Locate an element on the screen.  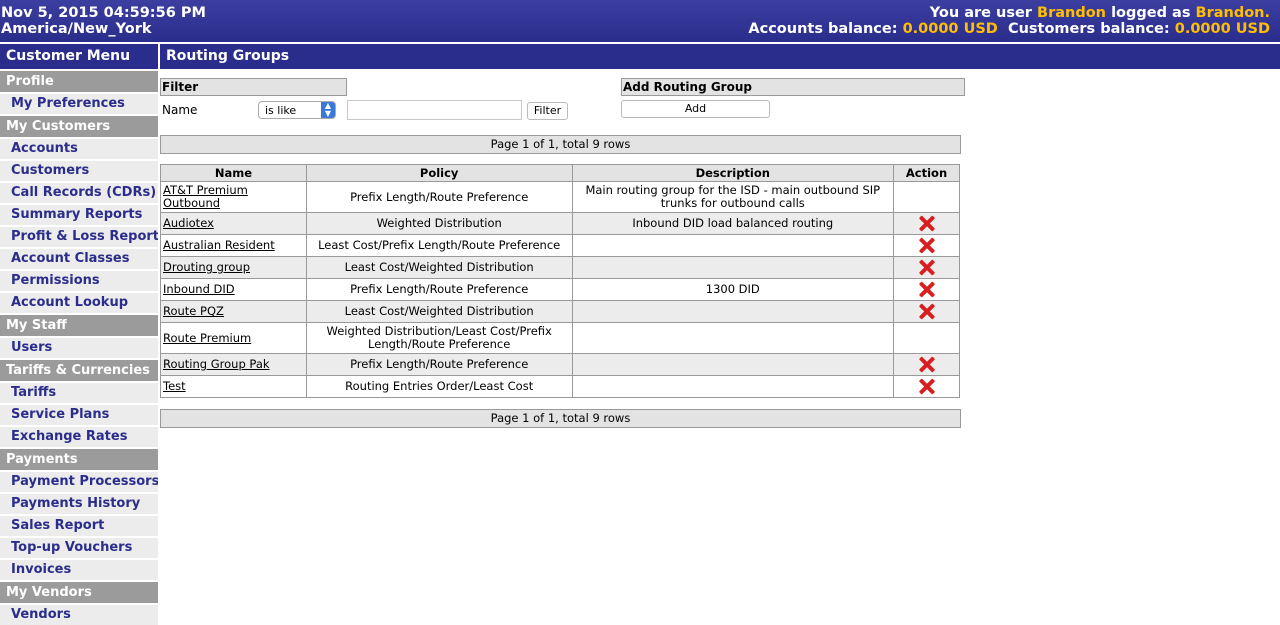
filter-button: Filter is located at coordinates (547, 111).